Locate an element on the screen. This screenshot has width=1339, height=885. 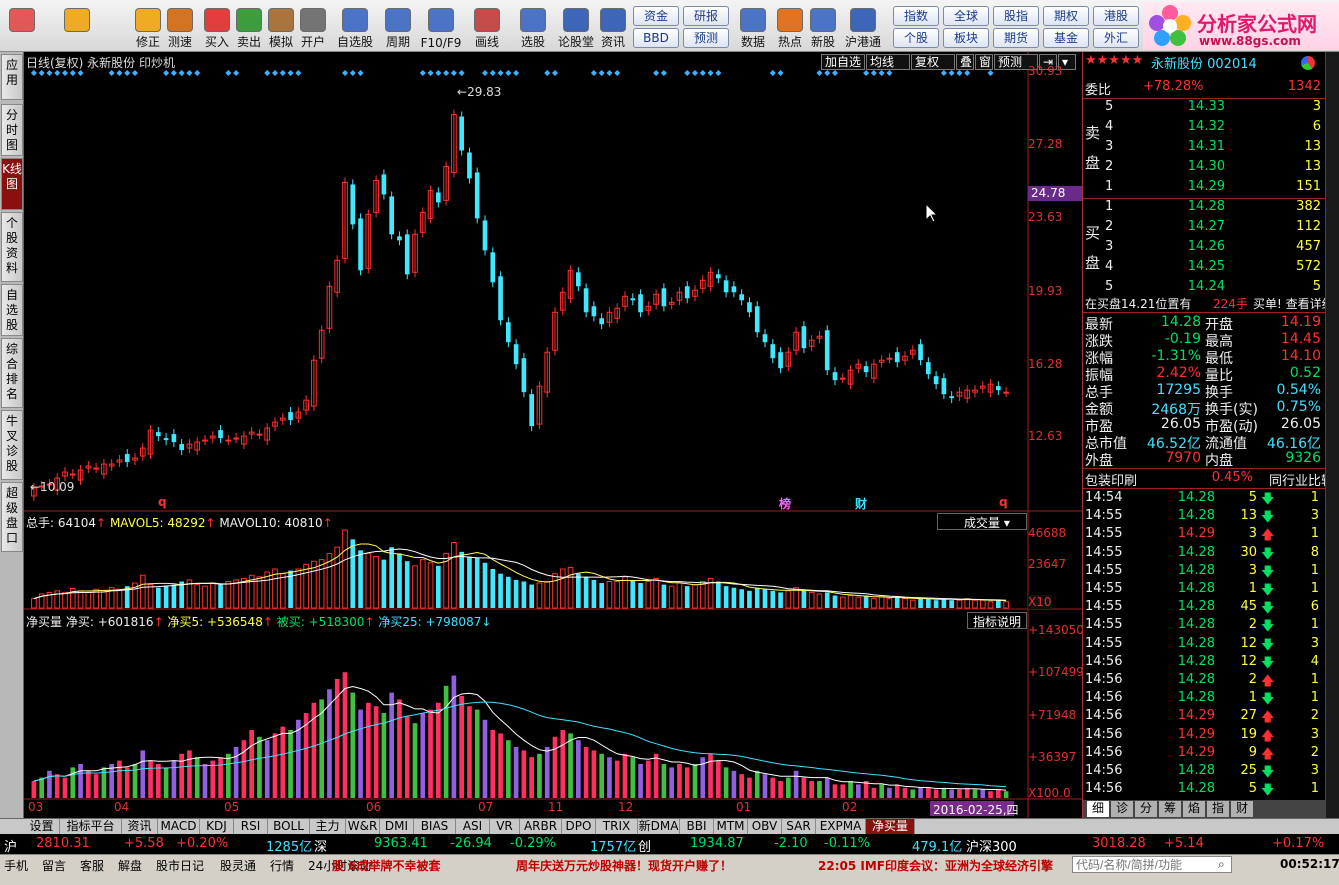
indicator-tab-21: EXPMA is located at coordinates (841, 827).